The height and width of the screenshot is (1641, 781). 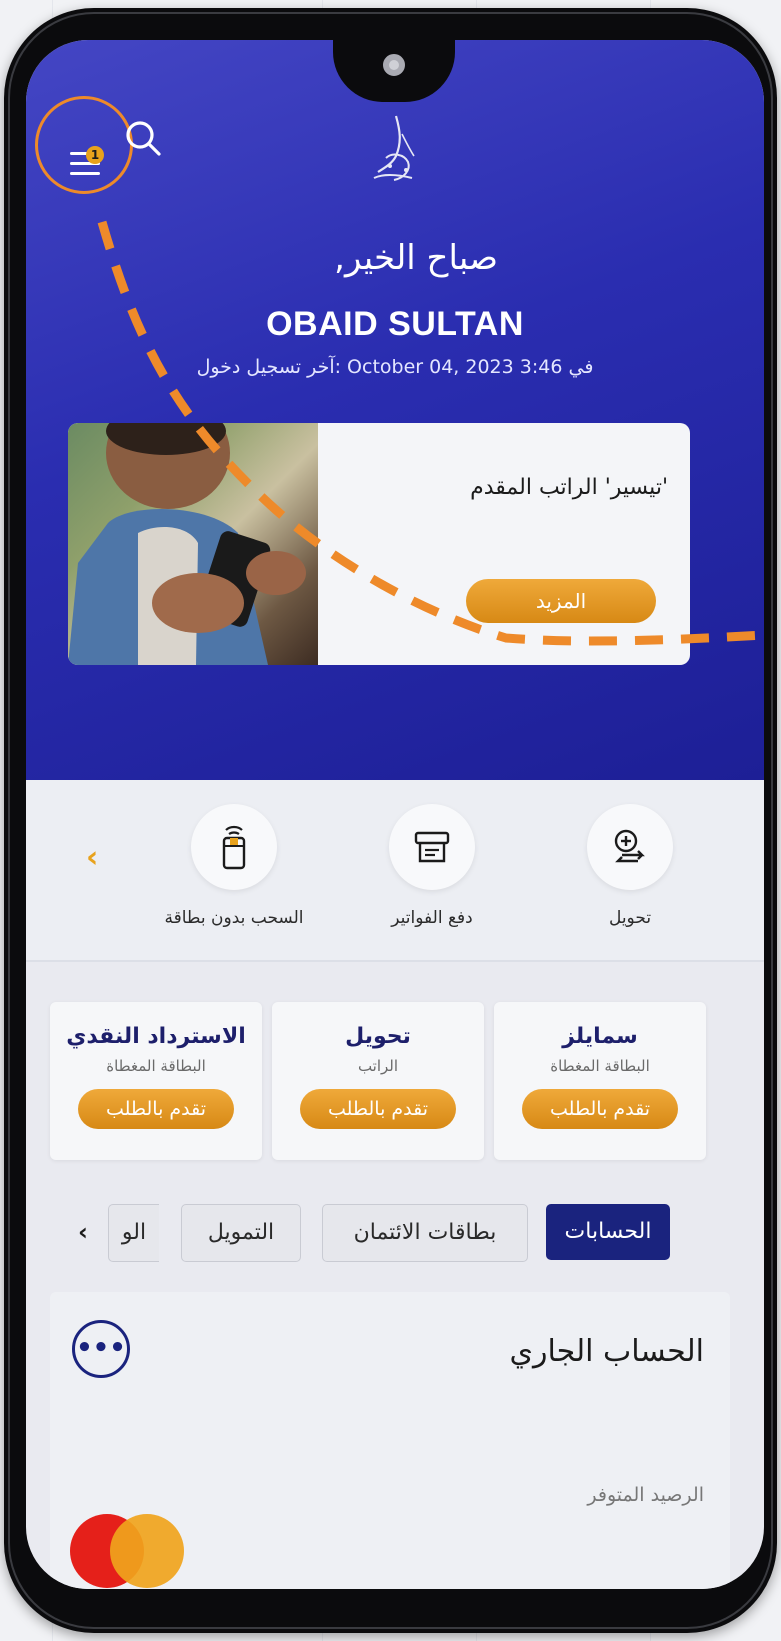 I want to click on quick-action-bill-payment: دفع الفواتير, so click(x=432, y=854).